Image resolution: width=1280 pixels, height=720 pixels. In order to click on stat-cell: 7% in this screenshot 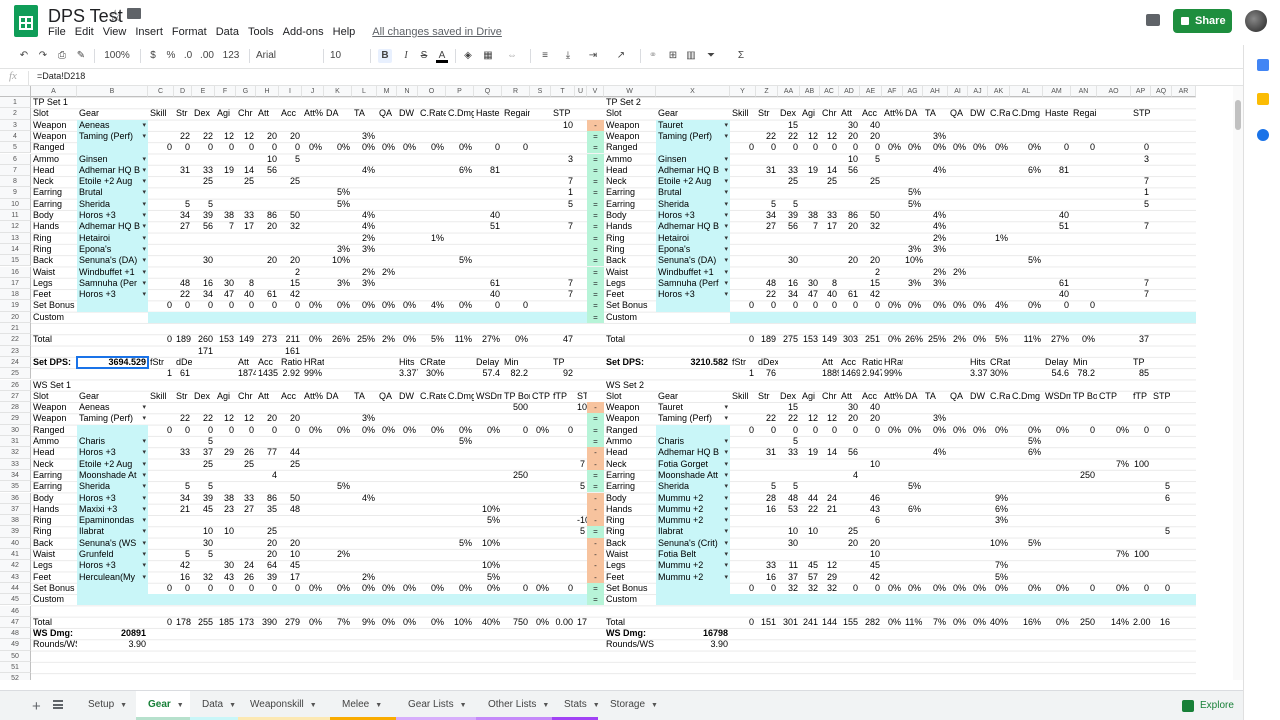, I will do `click(1114, 464)`.